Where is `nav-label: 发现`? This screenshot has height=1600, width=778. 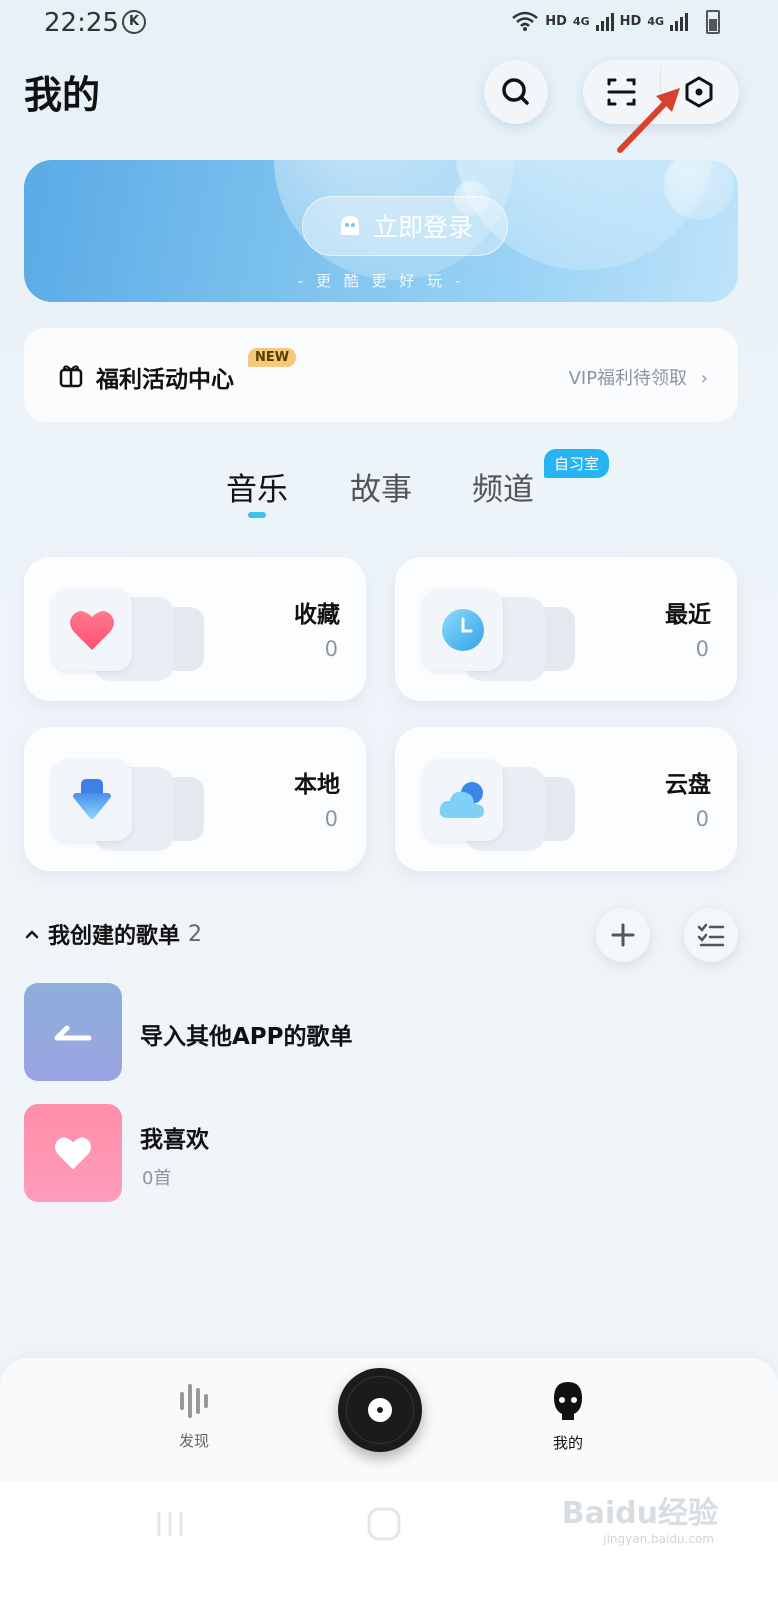 nav-label: 发现 is located at coordinates (193, 1441).